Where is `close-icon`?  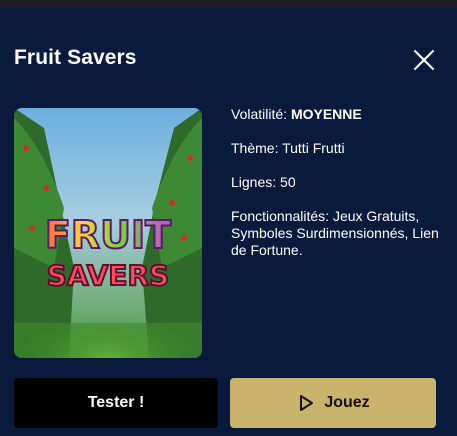
close-icon is located at coordinates (424, 60).